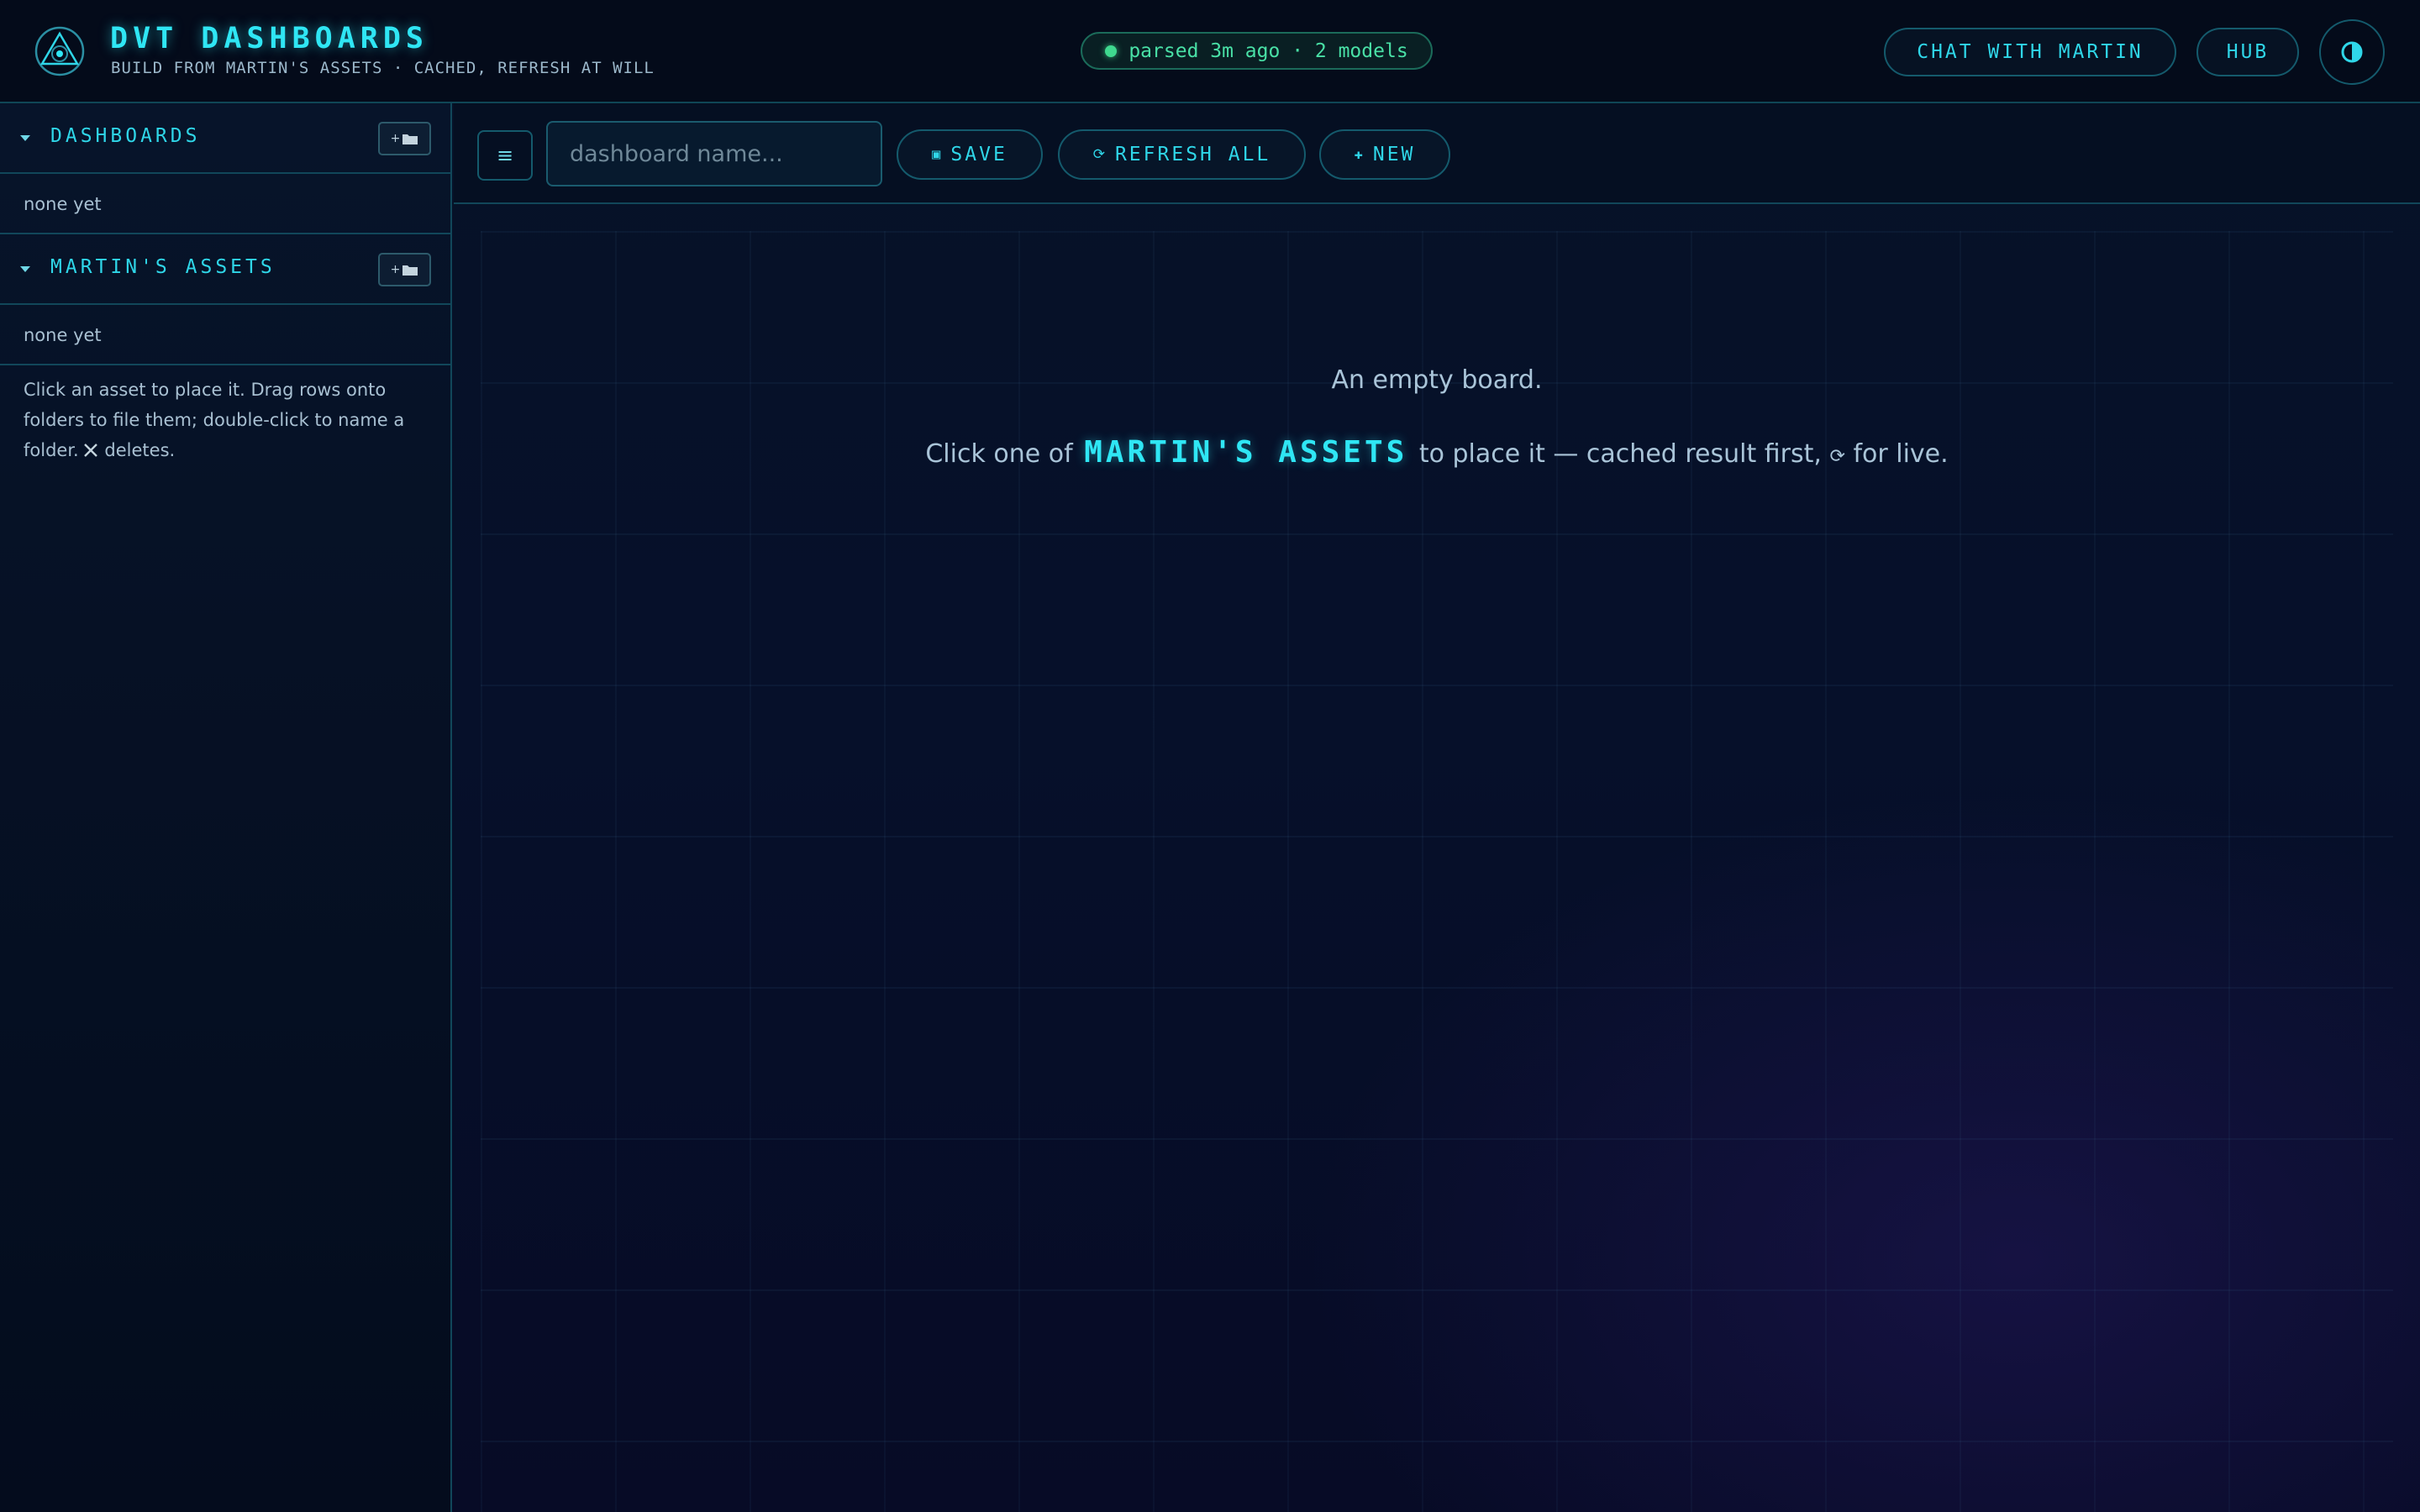 Image resolution: width=2420 pixels, height=1512 pixels. I want to click on assets-section-header: MARTIN'S ASSETS +, so click(225, 269).